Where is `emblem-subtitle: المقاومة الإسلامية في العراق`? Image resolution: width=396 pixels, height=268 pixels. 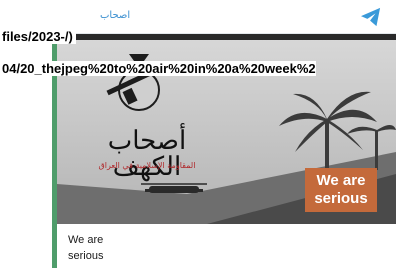 emblem-subtitle: المقاومة الإسلامية في العراق is located at coordinates (147, 165).